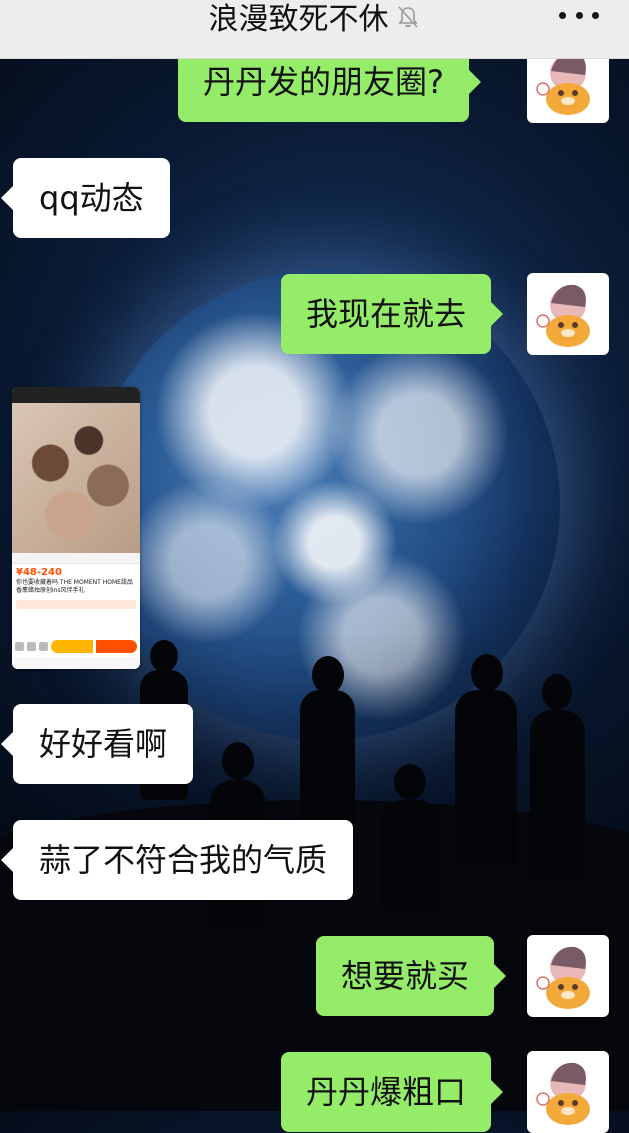 The height and width of the screenshot is (1133, 629). Describe the element at coordinates (177, 860) in the screenshot. I see `message-bubble-incoming: 蒜了不符合我的气质` at that location.